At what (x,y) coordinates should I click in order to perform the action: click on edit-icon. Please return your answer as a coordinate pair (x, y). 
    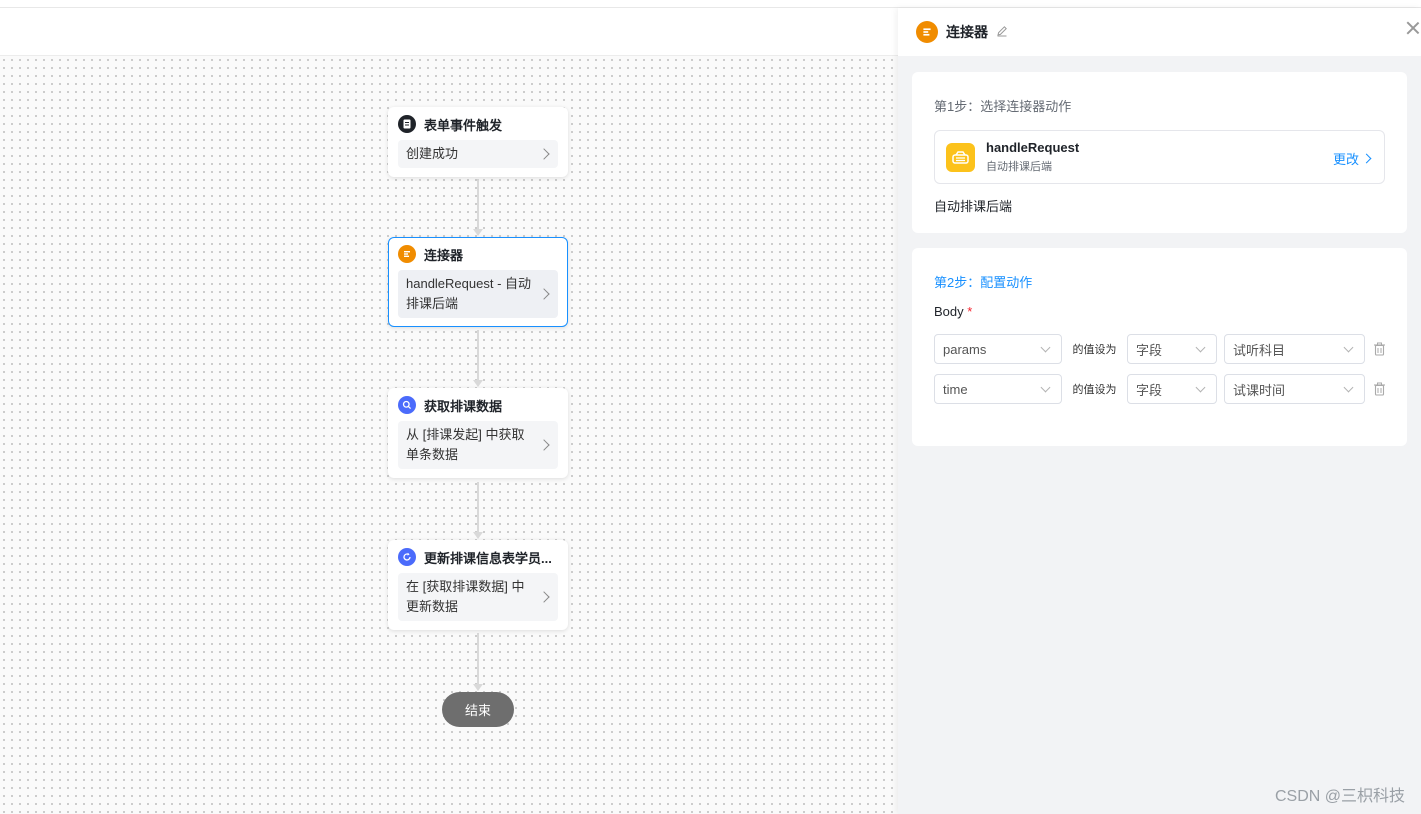
    Looking at the image, I should click on (1002, 32).